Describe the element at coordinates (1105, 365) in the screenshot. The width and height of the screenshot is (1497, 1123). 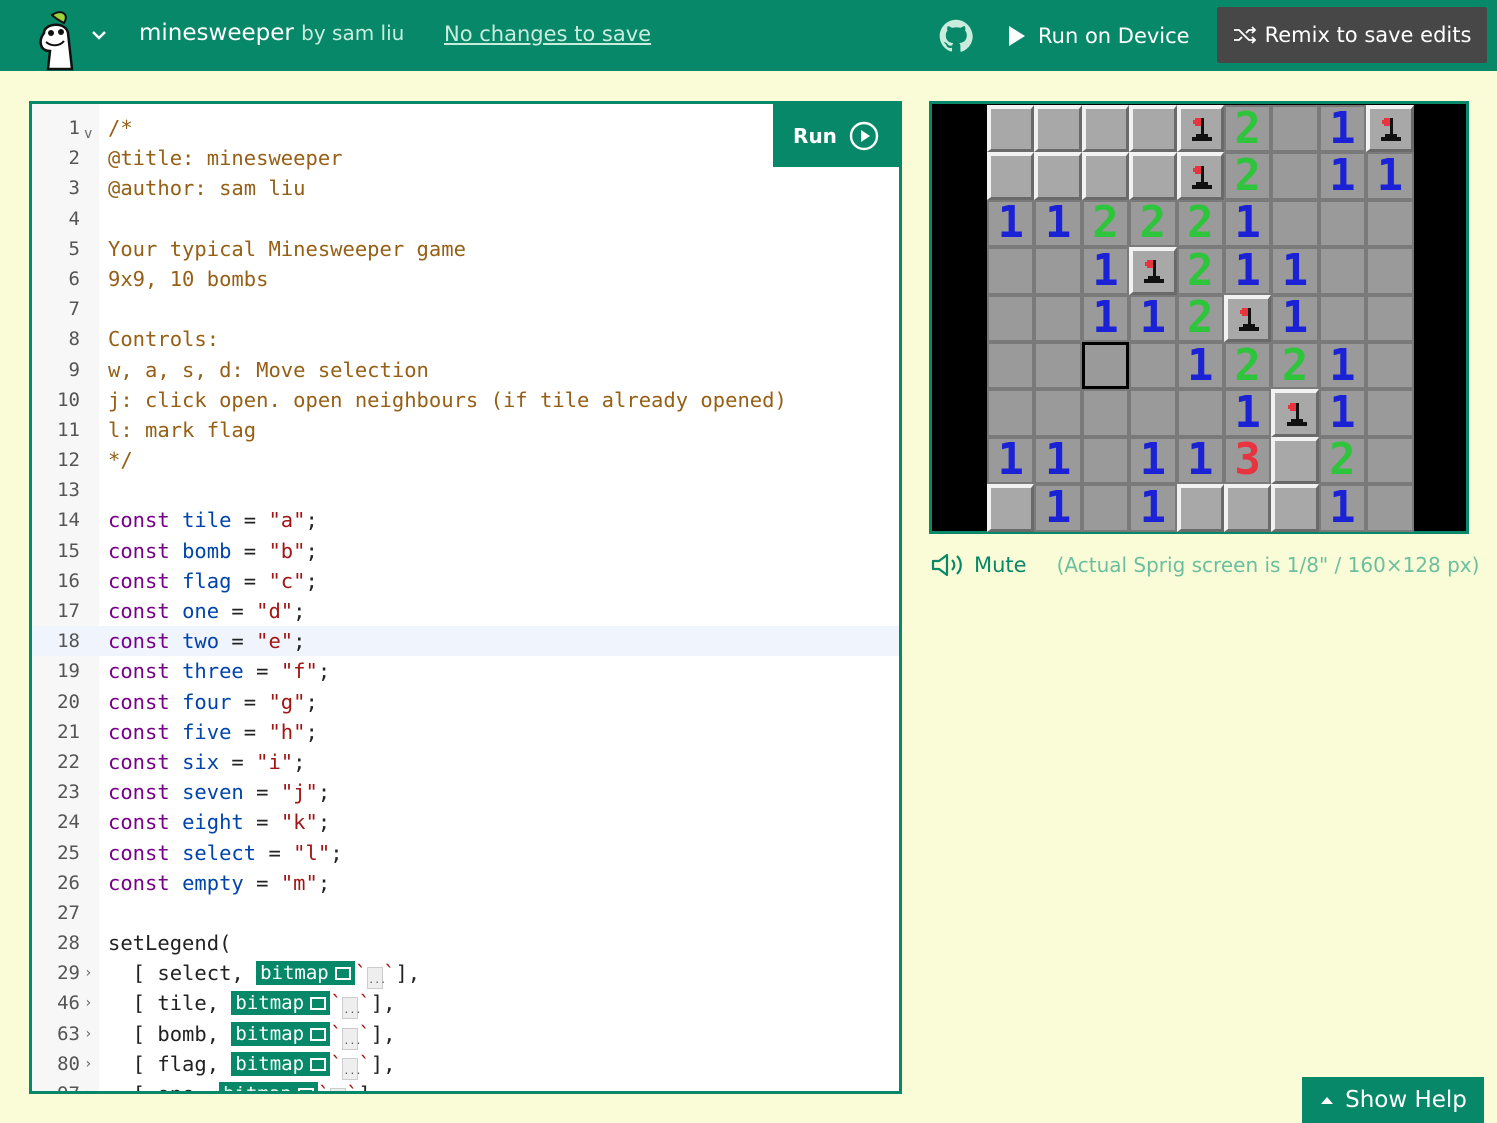
I see `selection-cursor` at that location.